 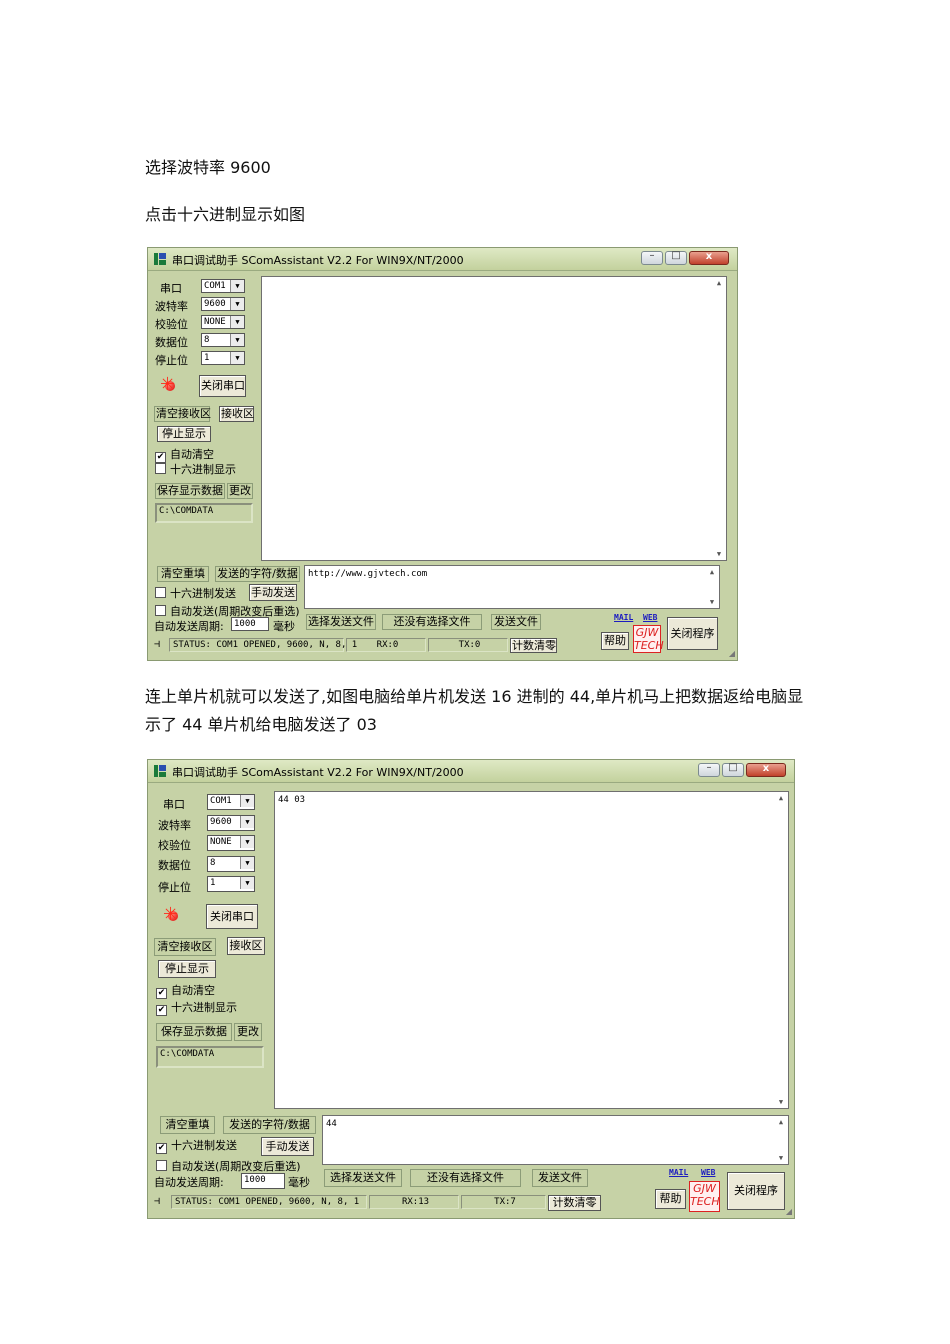 What do you see at coordinates (494, 418) in the screenshot?
I see `receive-textarea: ▲ ▼` at bounding box center [494, 418].